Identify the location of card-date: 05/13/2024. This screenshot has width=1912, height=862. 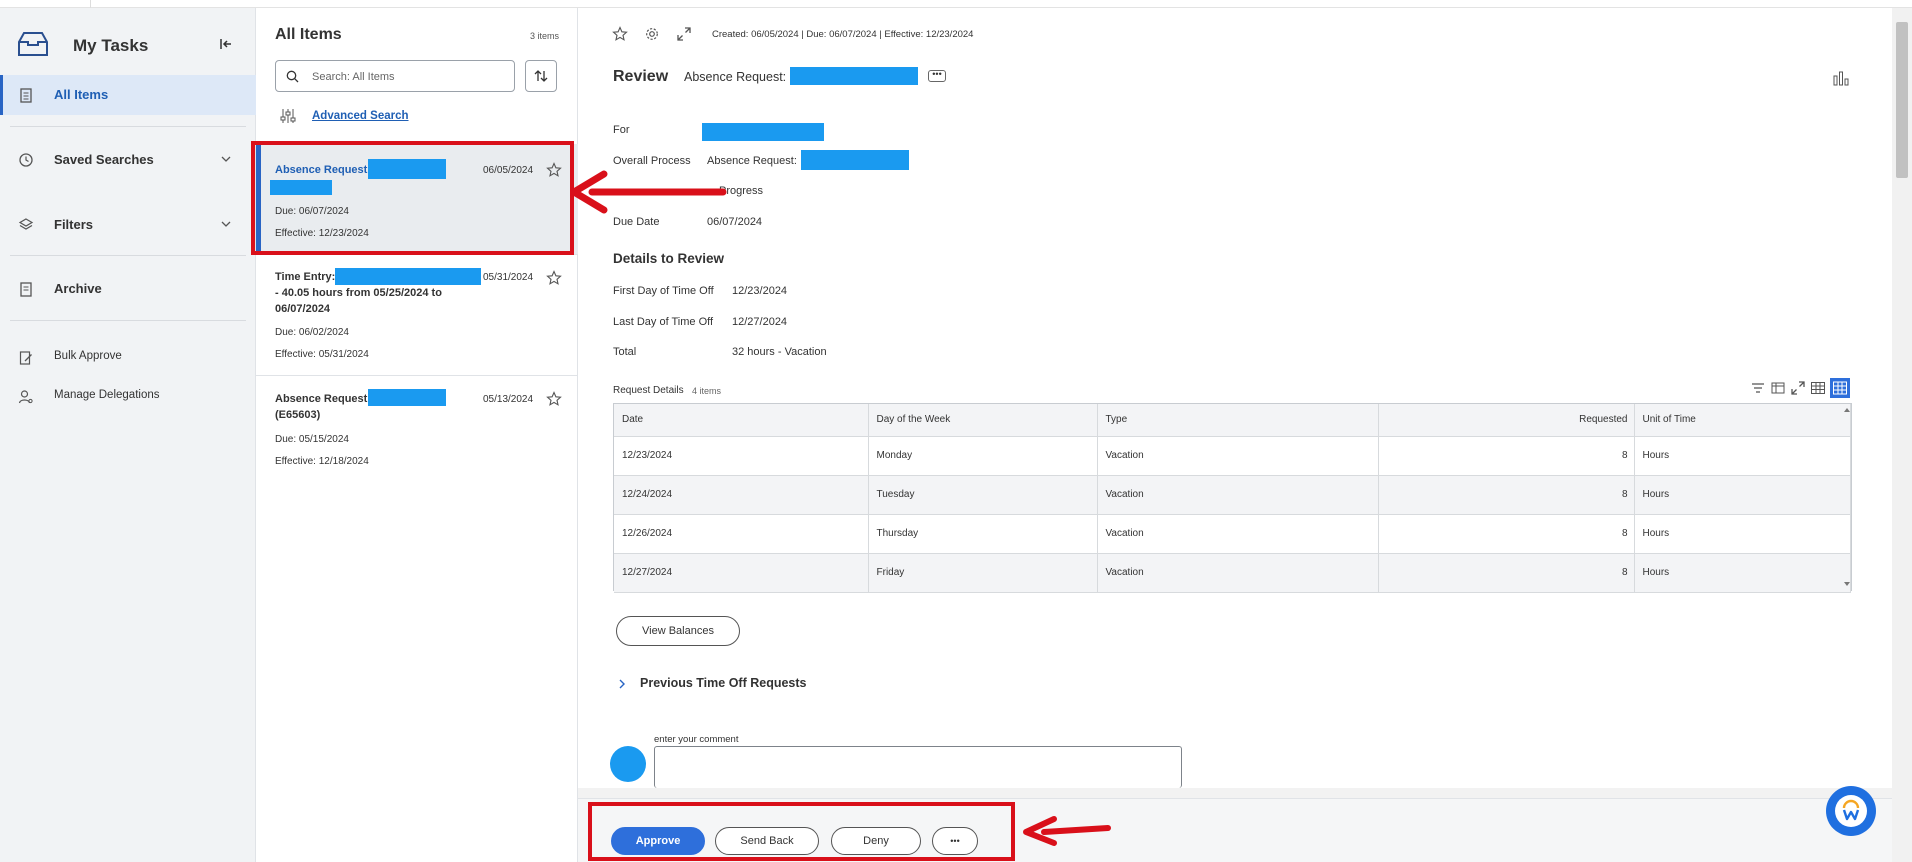
(508, 399).